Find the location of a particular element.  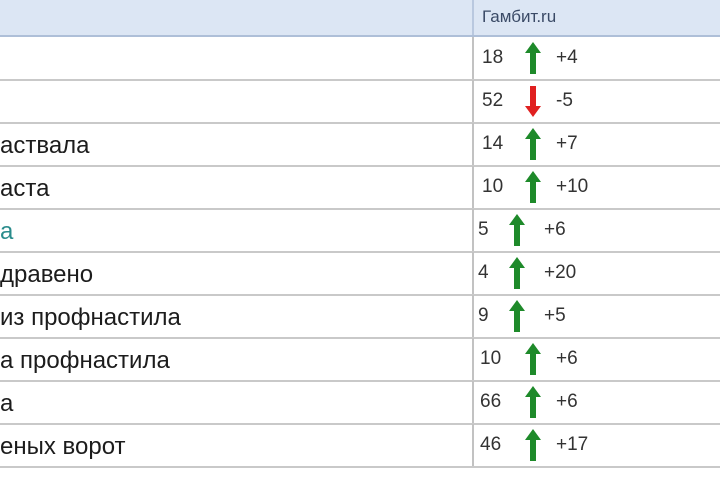

row-name: a is located at coordinates (7, 231).